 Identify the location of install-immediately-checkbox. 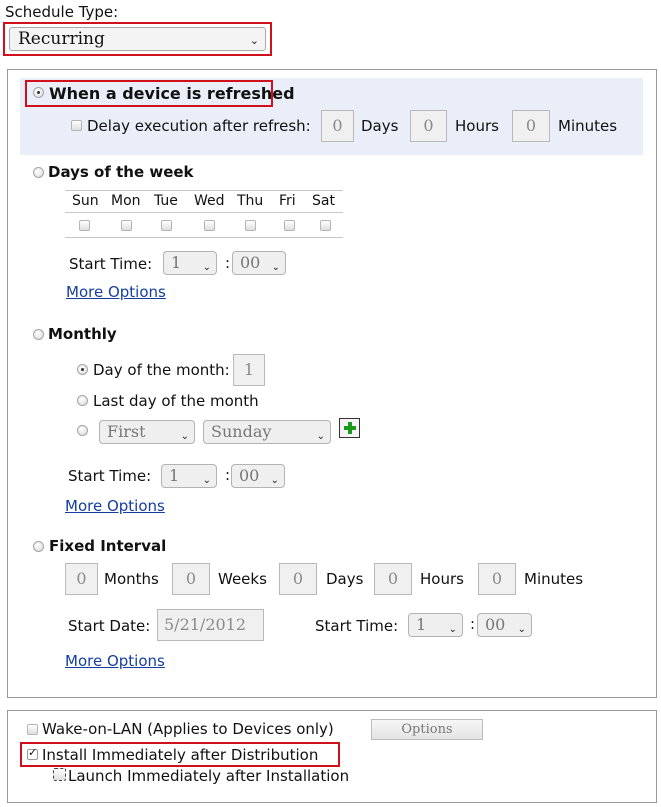
(32, 753).